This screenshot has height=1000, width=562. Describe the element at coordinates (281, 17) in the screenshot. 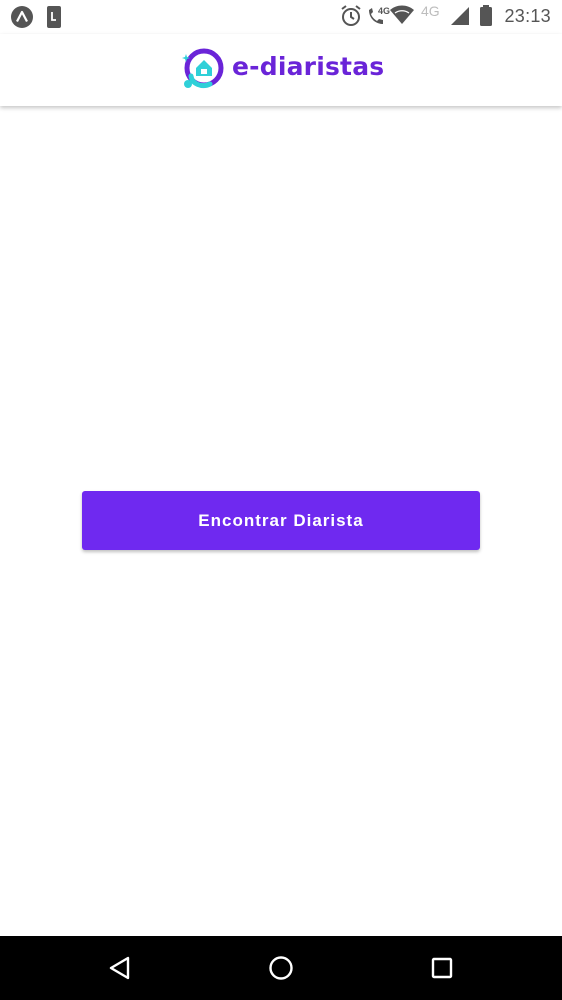

I see `status-bar: 4G 4G 23:13` at that location.